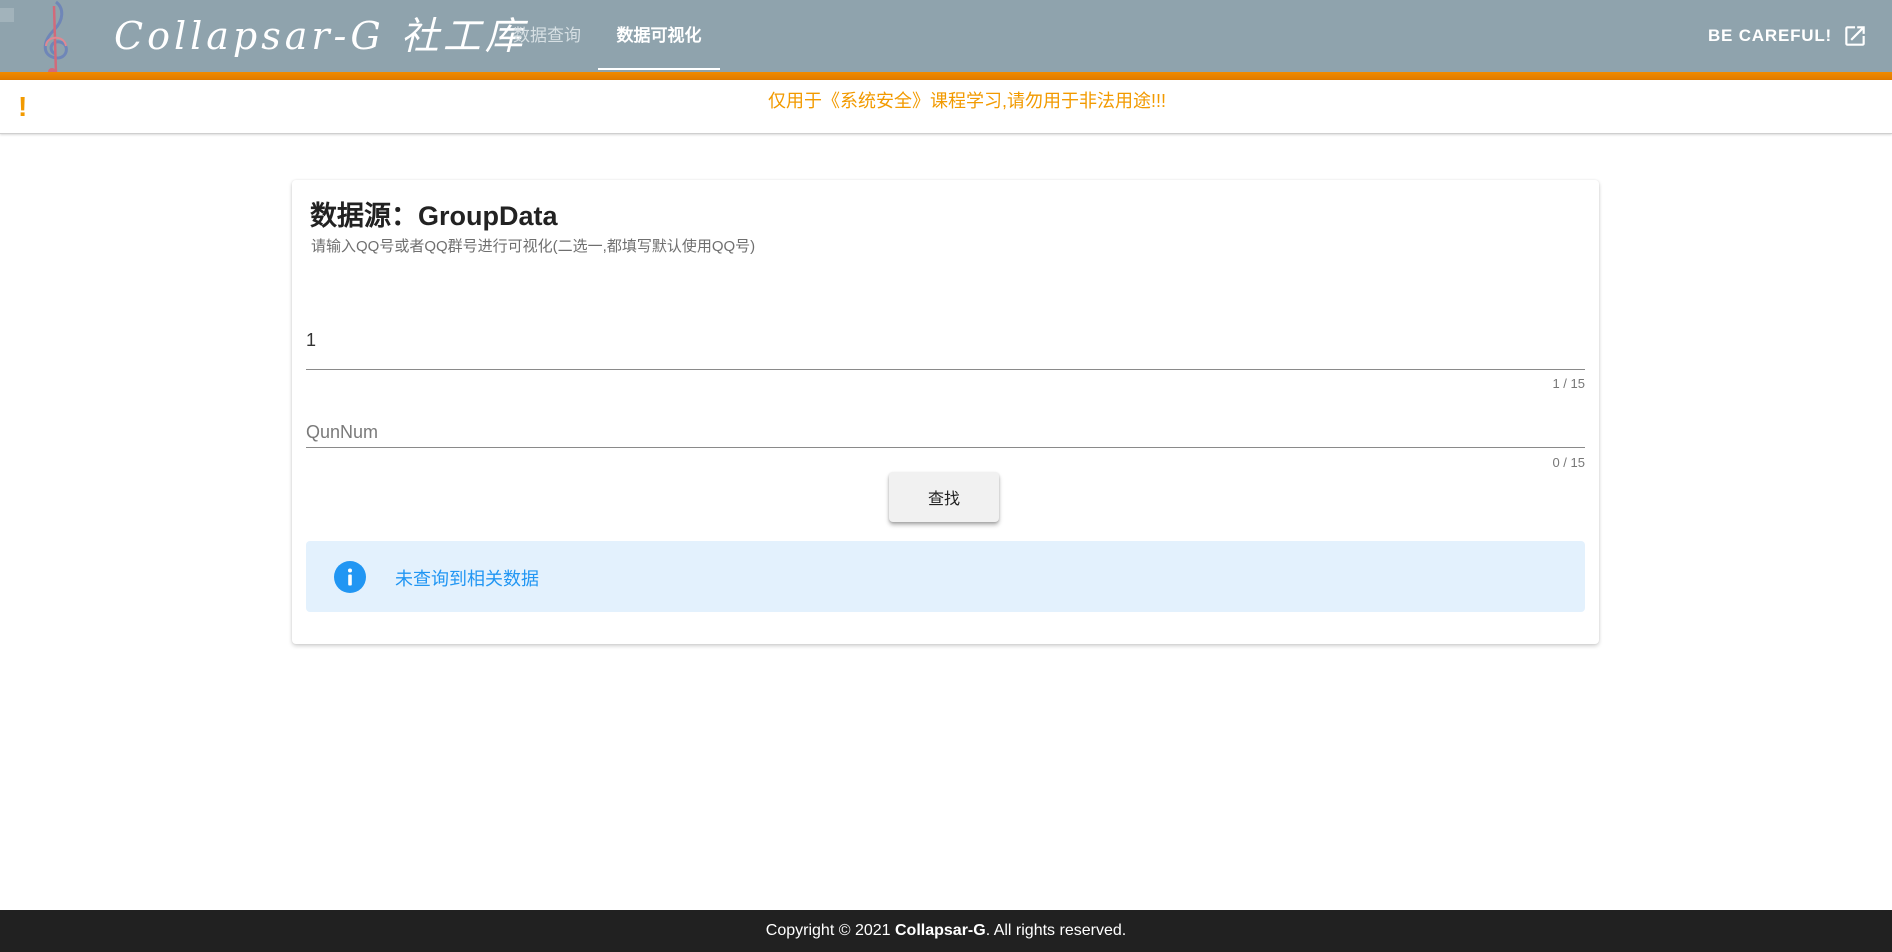 The height and width of the screenshot is (952, 1892). Describe the element at coordinates (434, 216) in the screenshot. I see `card-title: 数据源：GroupData` at that location.